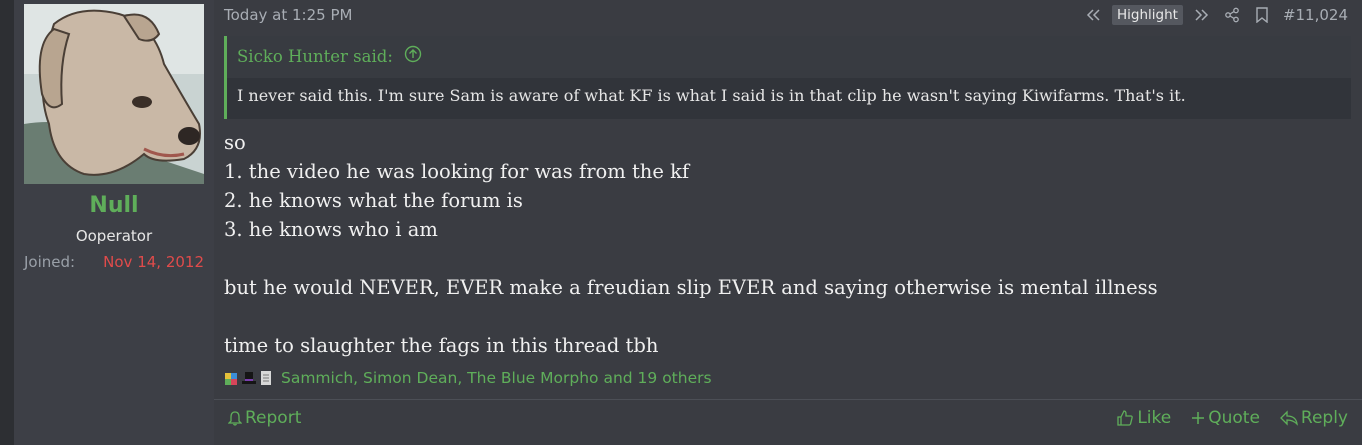 This screenshot has height=445, width=1362. I want to click on quote-label: Quote, so click(1234, 418).